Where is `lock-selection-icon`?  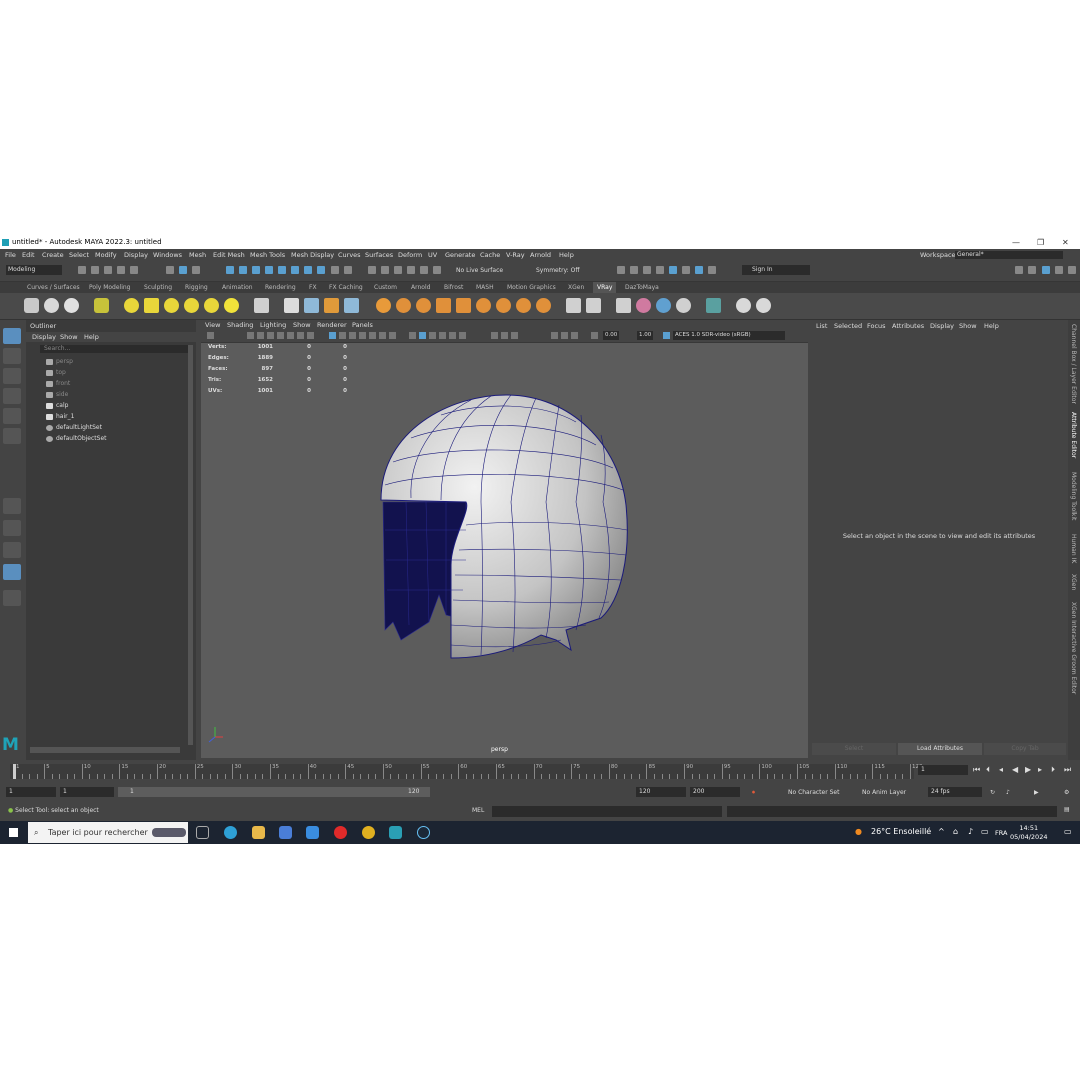
lock-selection-icon is located at coordinates (335, 270).